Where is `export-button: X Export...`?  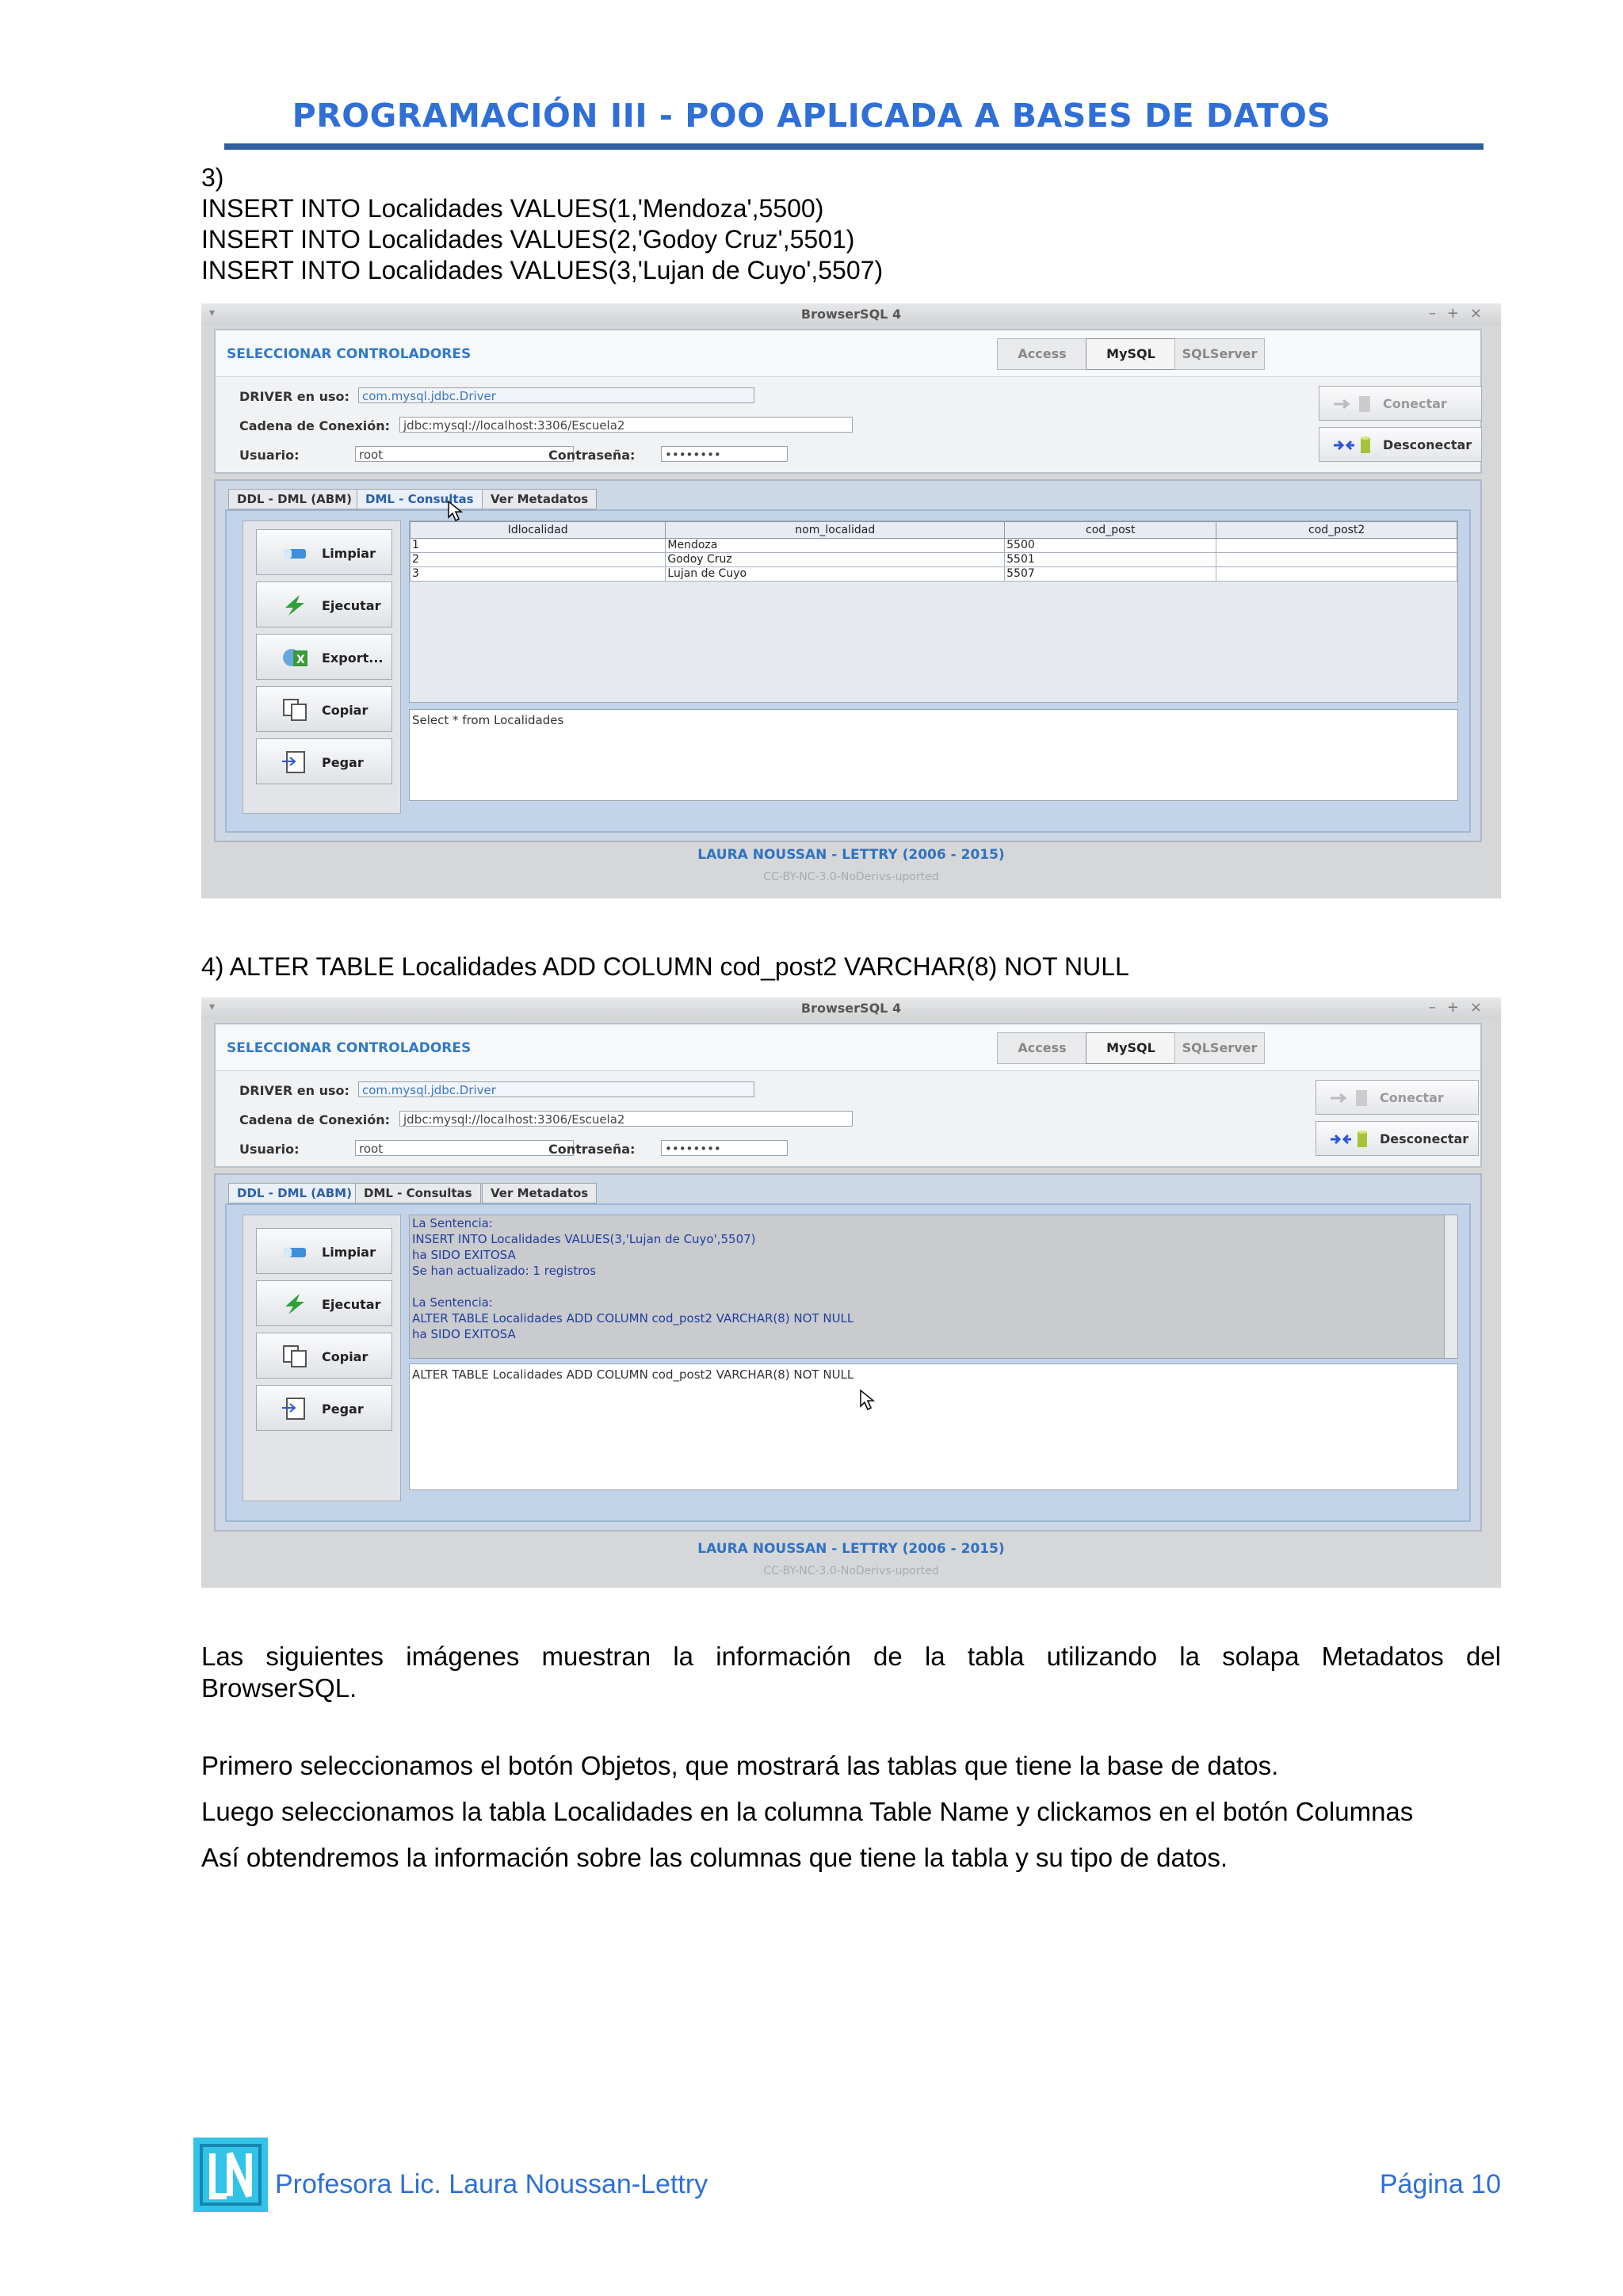 export-button: X Export... is located at coordinates (324, 657).